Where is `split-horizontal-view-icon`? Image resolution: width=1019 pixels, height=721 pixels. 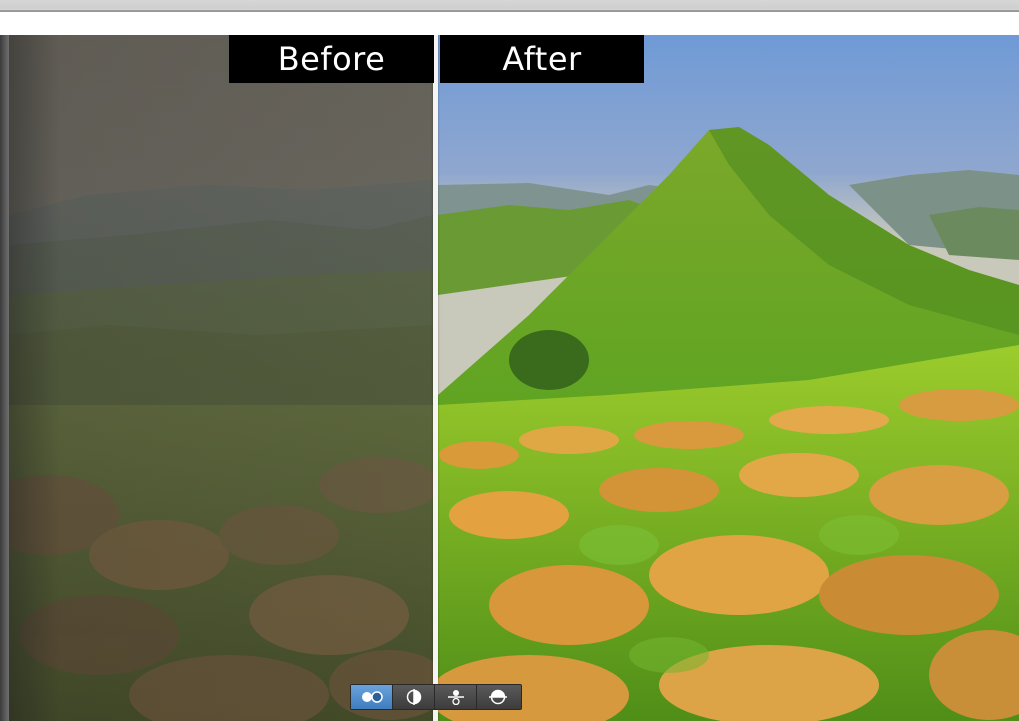 split-horizontal-view-icon is located at coordinates (455, 697).